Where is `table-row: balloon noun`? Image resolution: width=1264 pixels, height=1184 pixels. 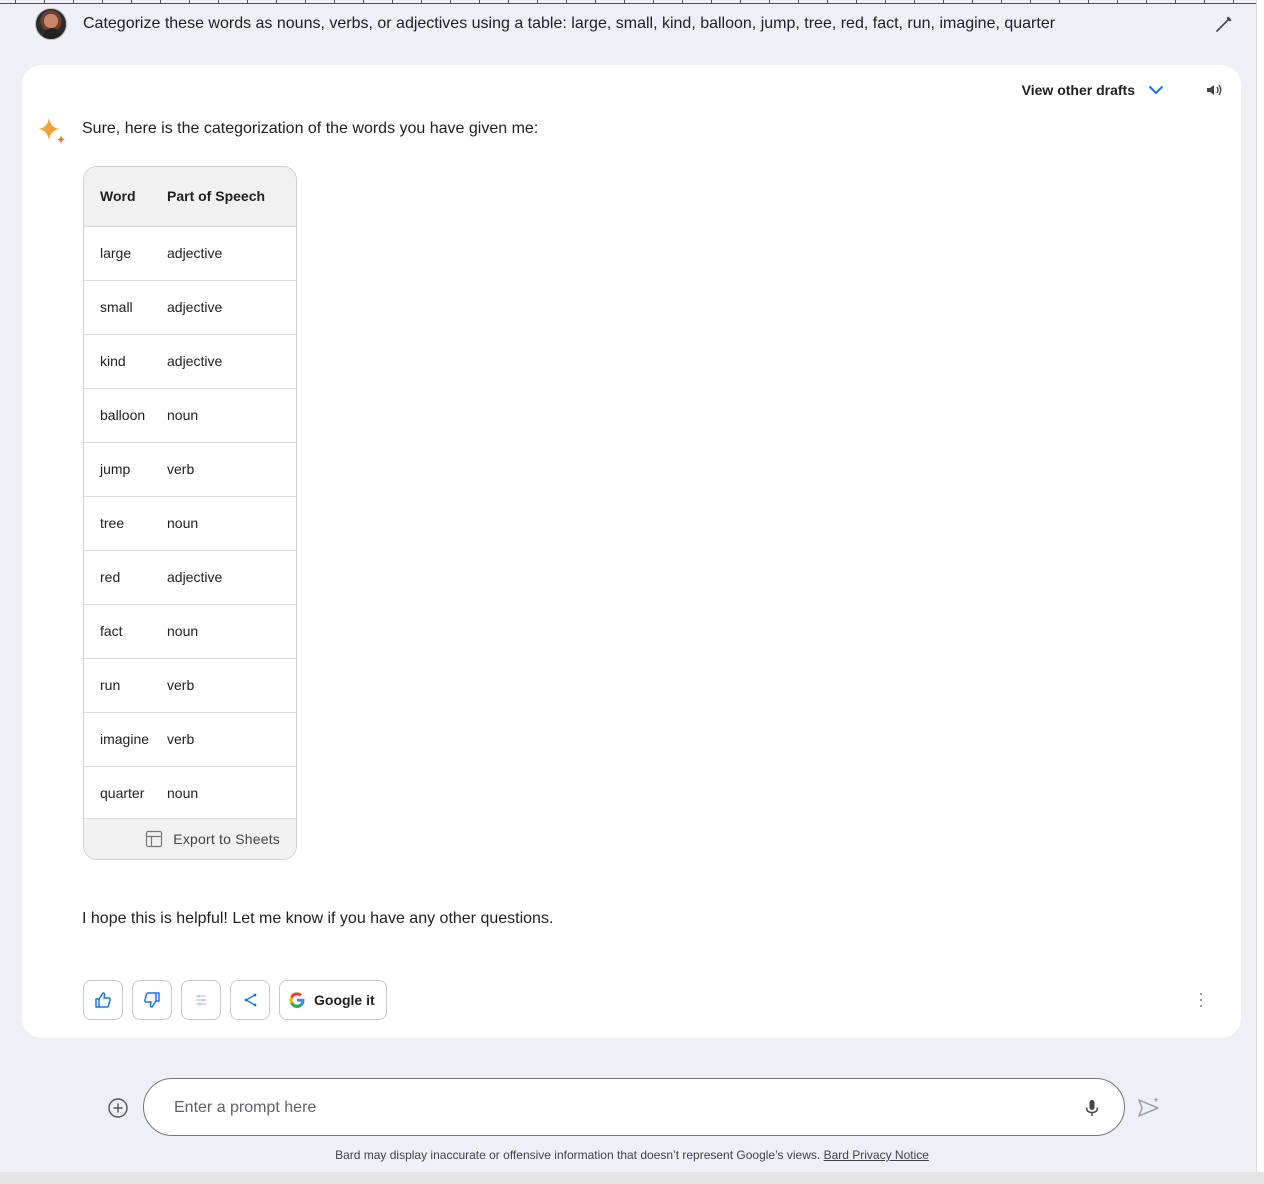 table-row: balloon noun is located at coordinates (190, 415).